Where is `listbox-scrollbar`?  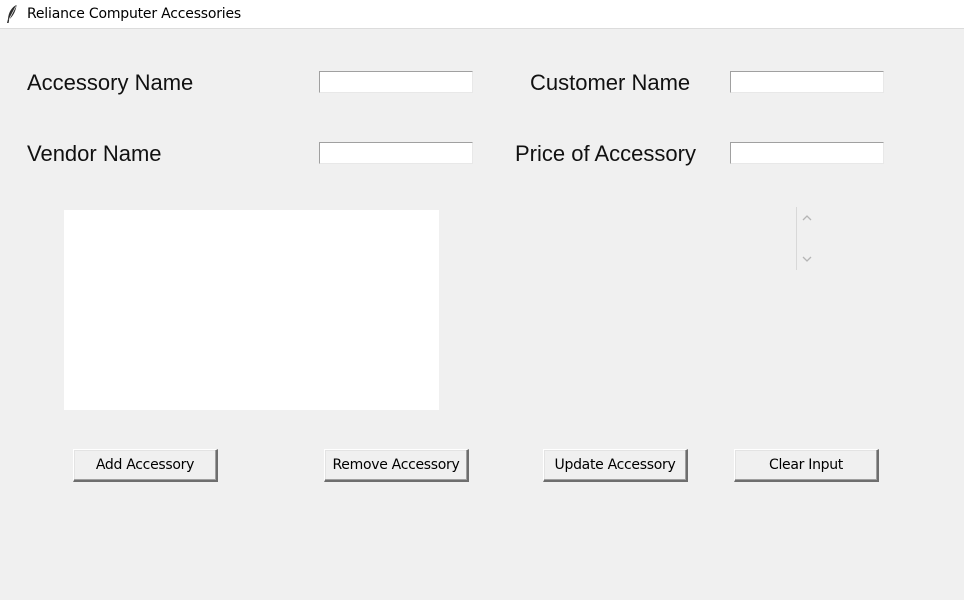 listbox-scrollbar is located at coordinates (806, 238).